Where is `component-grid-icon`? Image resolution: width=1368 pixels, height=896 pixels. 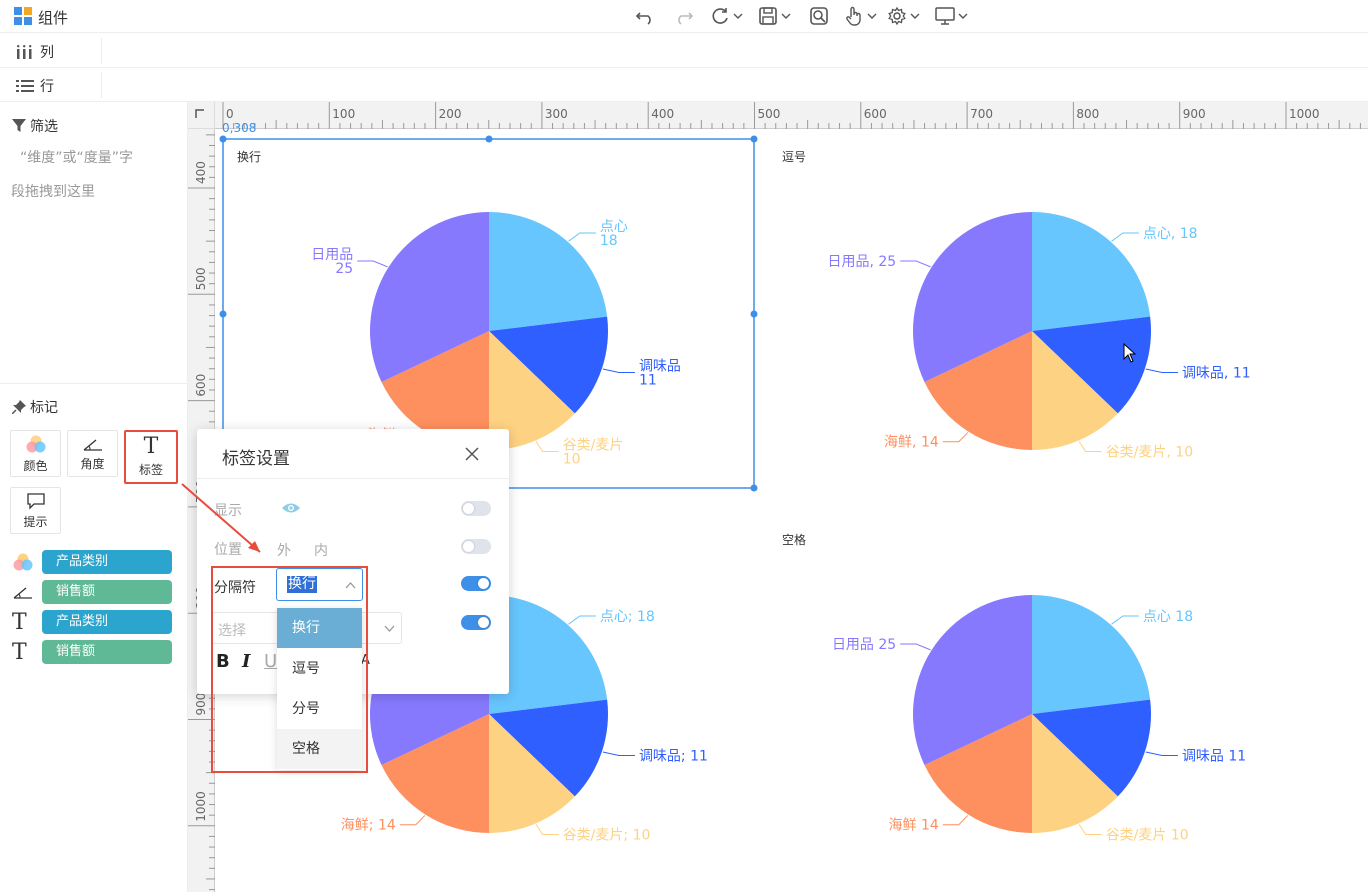
component-grid-icon is located at coordinates (23, 16).